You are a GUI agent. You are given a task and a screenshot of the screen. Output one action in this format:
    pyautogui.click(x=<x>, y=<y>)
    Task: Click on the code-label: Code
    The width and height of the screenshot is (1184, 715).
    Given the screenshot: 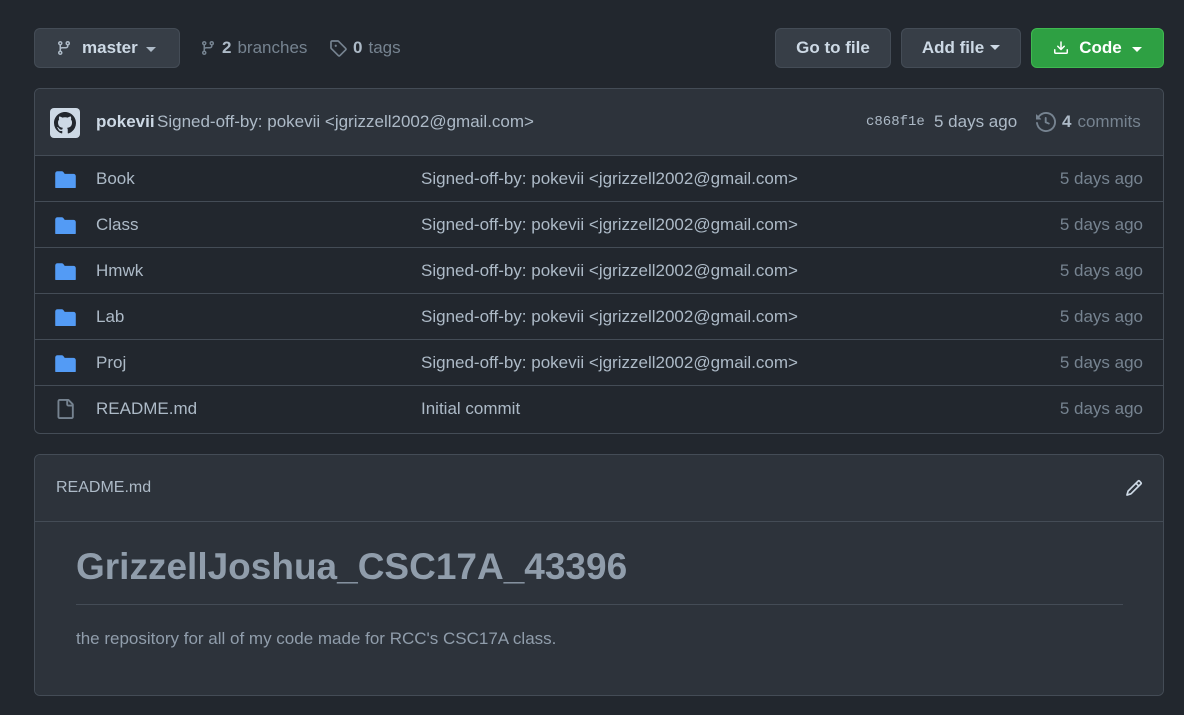 What is the action you would take?
    pyautogui.click(x=1100, y=47)
    